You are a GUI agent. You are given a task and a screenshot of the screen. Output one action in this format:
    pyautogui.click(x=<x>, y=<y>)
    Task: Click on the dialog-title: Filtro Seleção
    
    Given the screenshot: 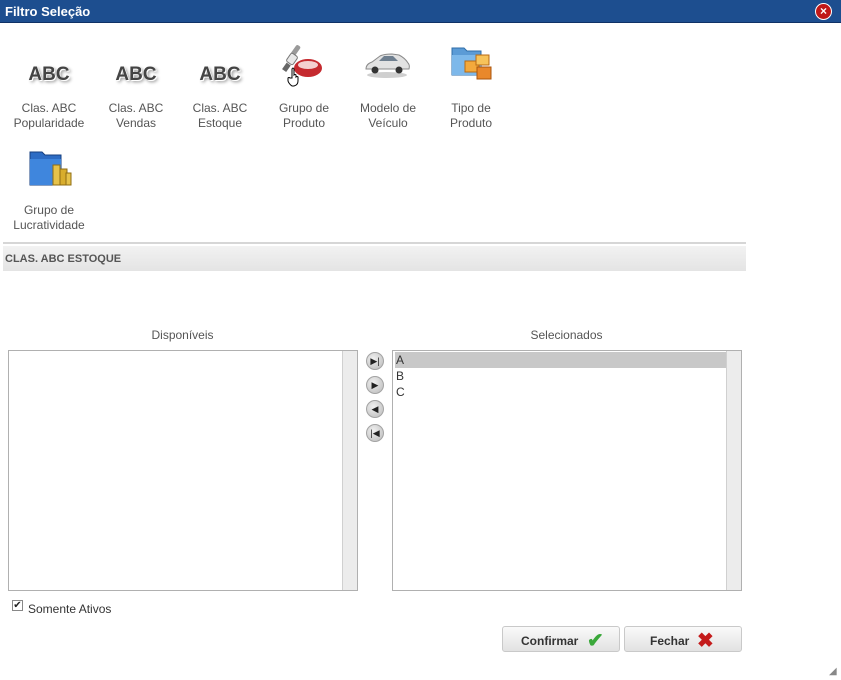 What is the action you would take?
    pyautogui.click(x=48, y=11)
    